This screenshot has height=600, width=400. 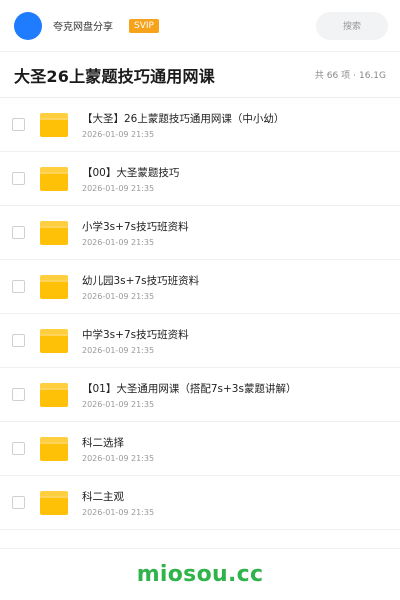 What do you see at coordinates (352, 25) in the screenshot?
I see `search-button: 搜索` at bounding box center [352, 25].